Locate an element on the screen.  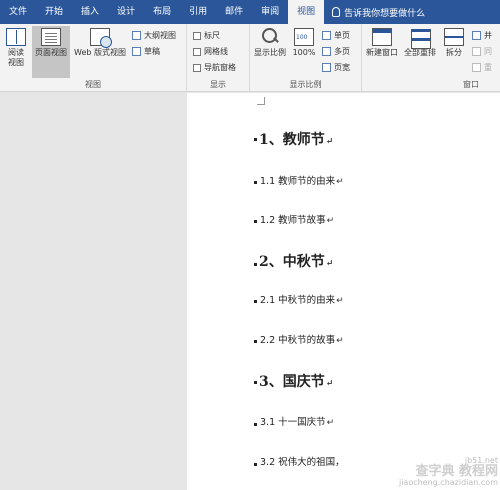
web-globe-icon is located at coordinates (101, 38).